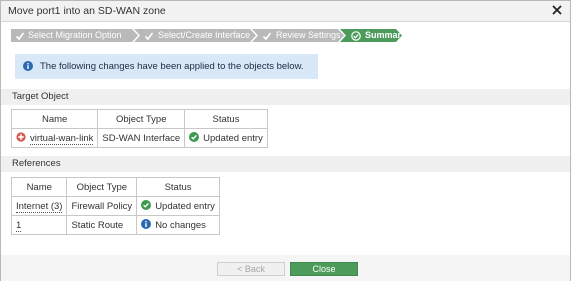 This screenshot has width=571, height=281. What do you see at coordinates (102, 225) in the screenshot?
I see `reference-type-cell: Static Route` at bounding box center [102, 225].